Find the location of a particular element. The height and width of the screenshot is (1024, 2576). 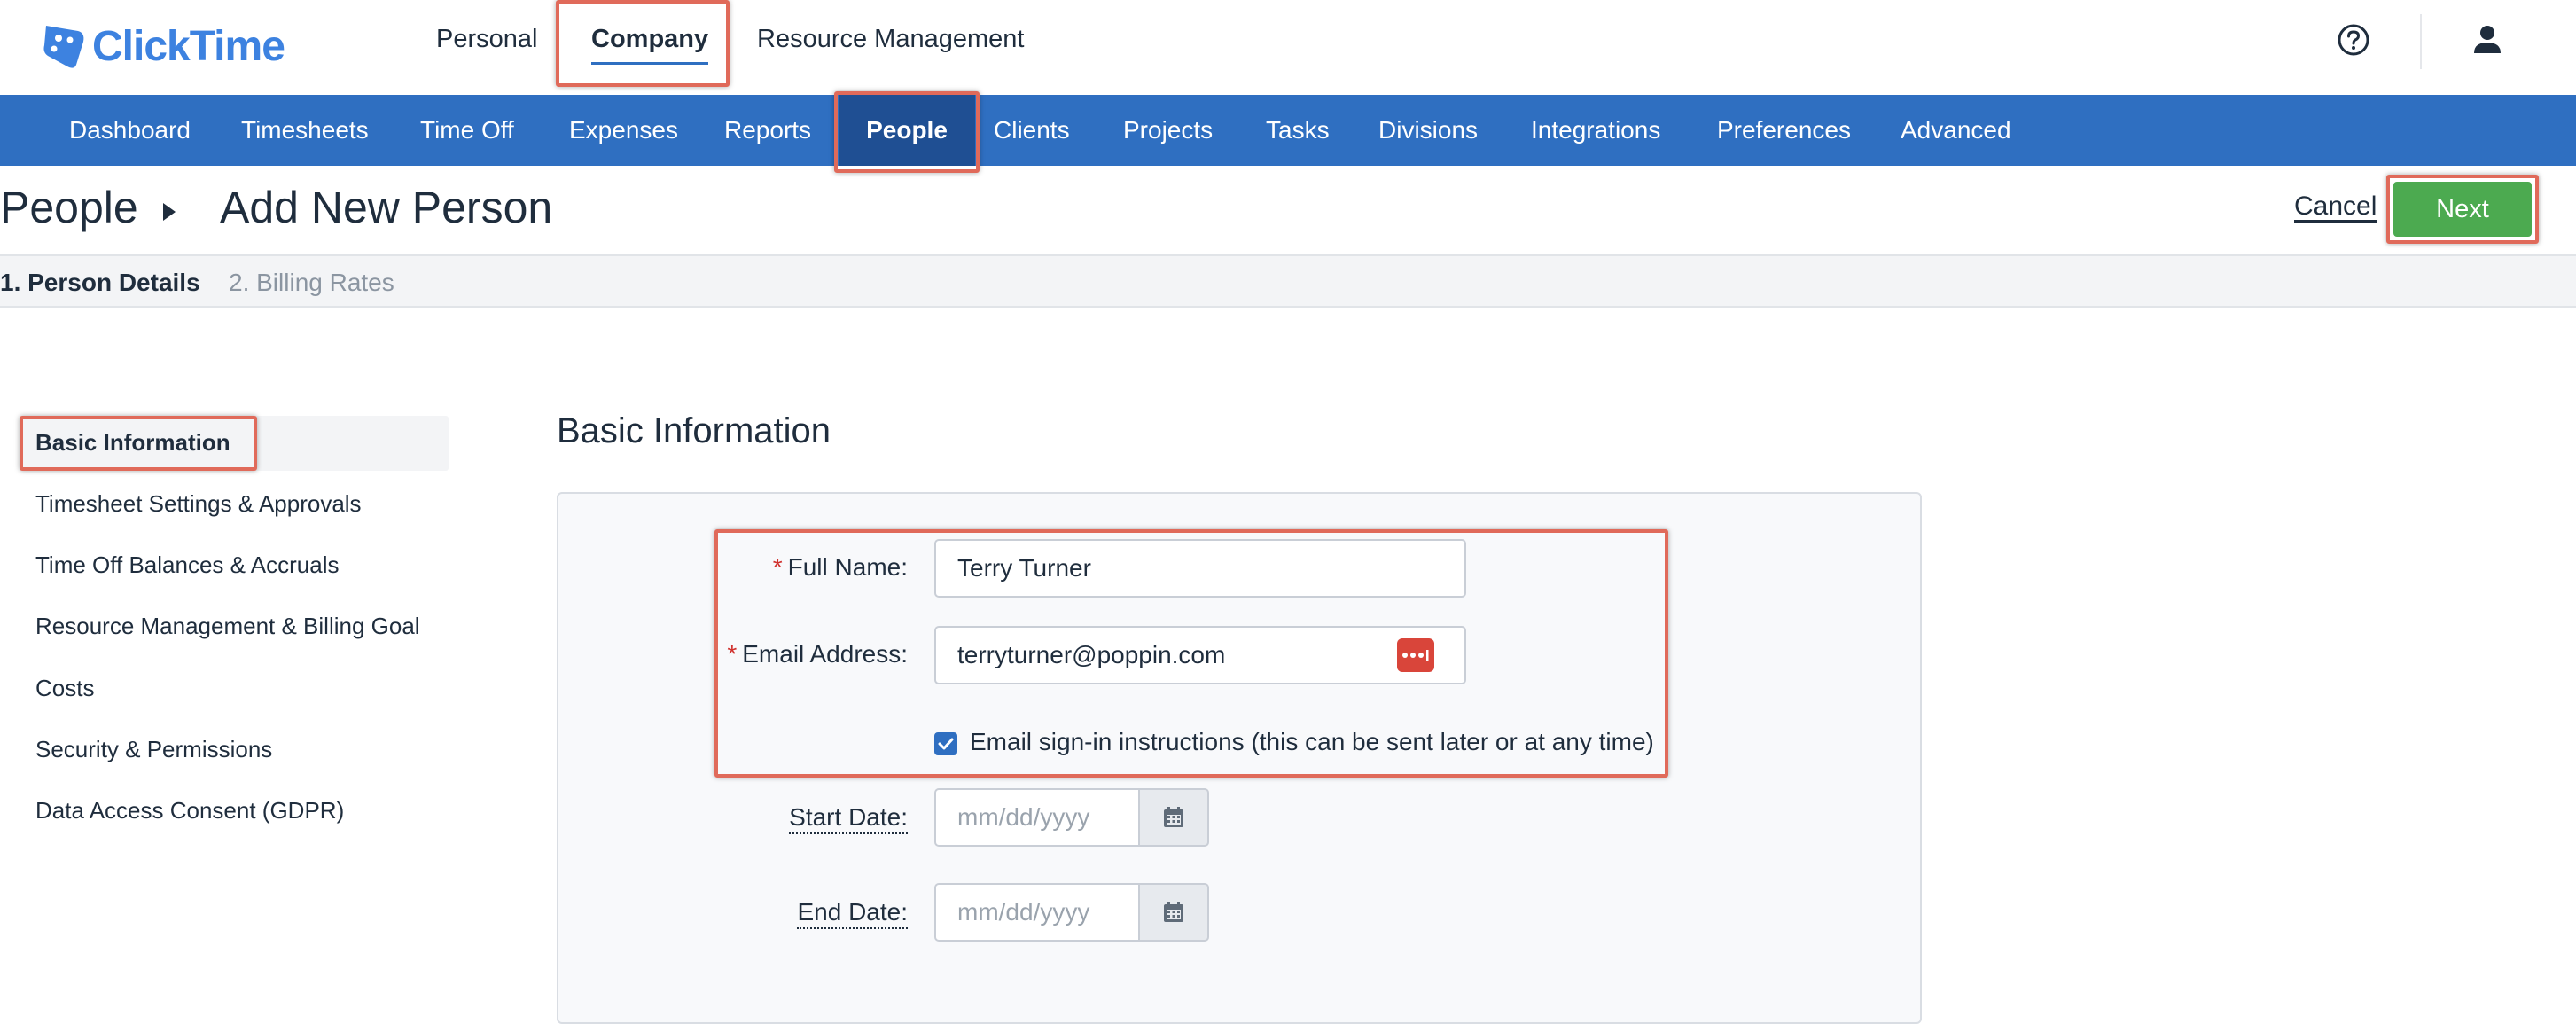

end-date-label-text: End Date: is located at coordinates (852, 913).